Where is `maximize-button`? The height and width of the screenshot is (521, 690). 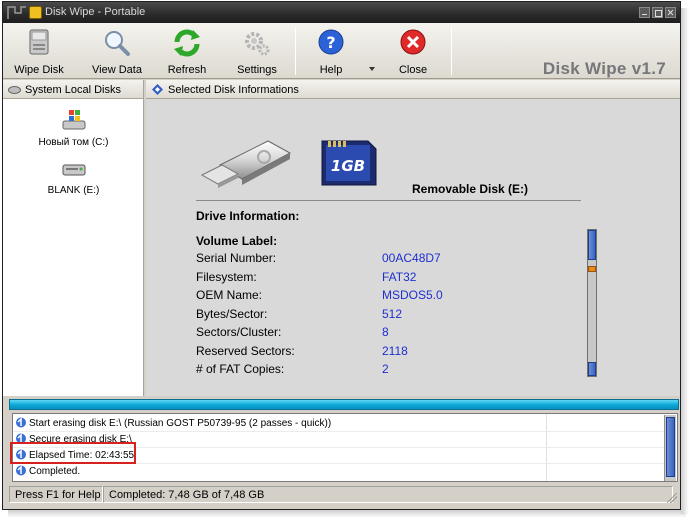
maximize-button is located at coordinates (657, 12).